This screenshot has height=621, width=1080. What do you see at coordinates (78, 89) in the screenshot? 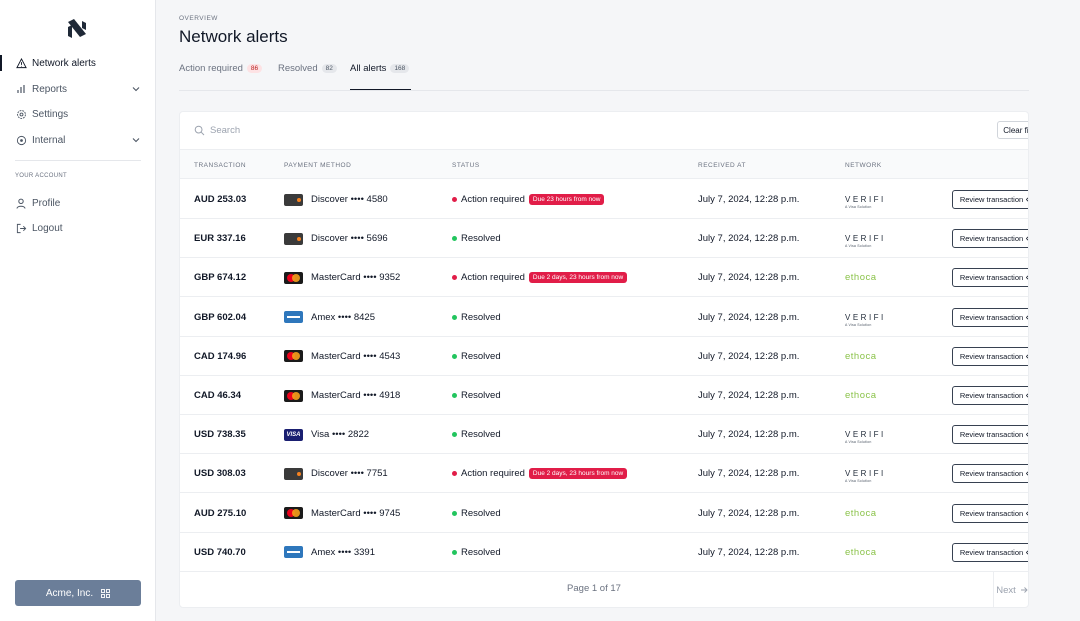
I see `sidebar-item-reports: Reports` at bounding box center [78, 89].